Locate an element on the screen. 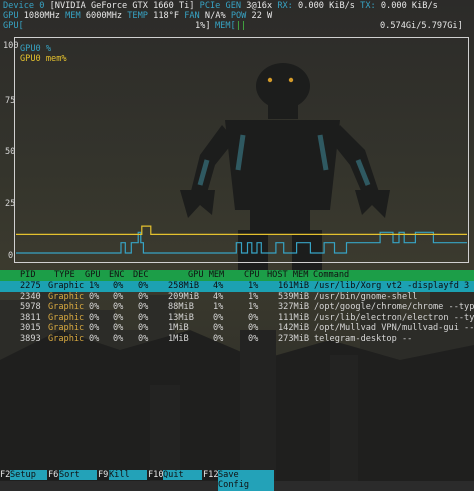  mem-clock-value: 6000MHz is located at coordinates (104, 16).